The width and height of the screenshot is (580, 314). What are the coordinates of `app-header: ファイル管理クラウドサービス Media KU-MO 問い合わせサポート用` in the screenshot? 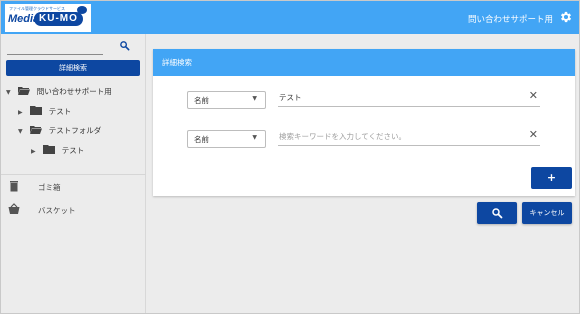 It's located at (290, 17).